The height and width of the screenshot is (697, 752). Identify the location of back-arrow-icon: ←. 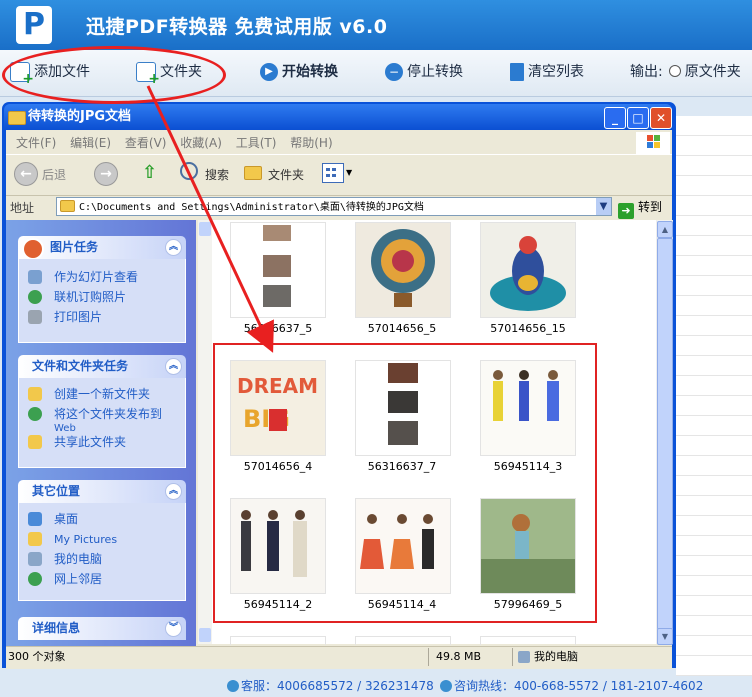
(26, 174).